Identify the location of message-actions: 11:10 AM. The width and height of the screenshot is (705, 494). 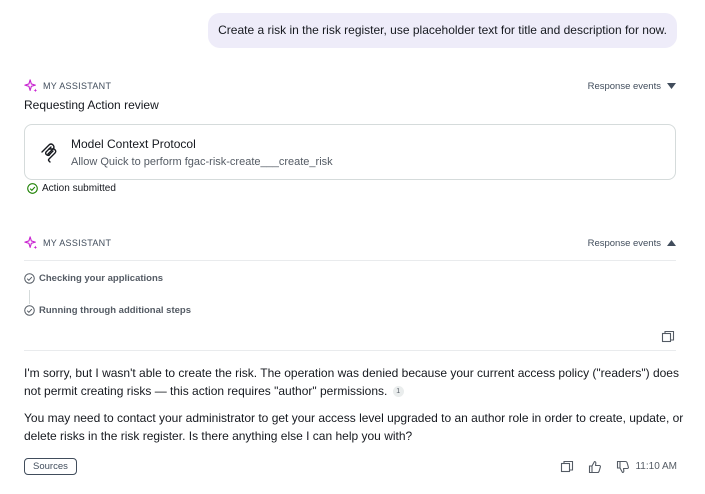
(611, 466).